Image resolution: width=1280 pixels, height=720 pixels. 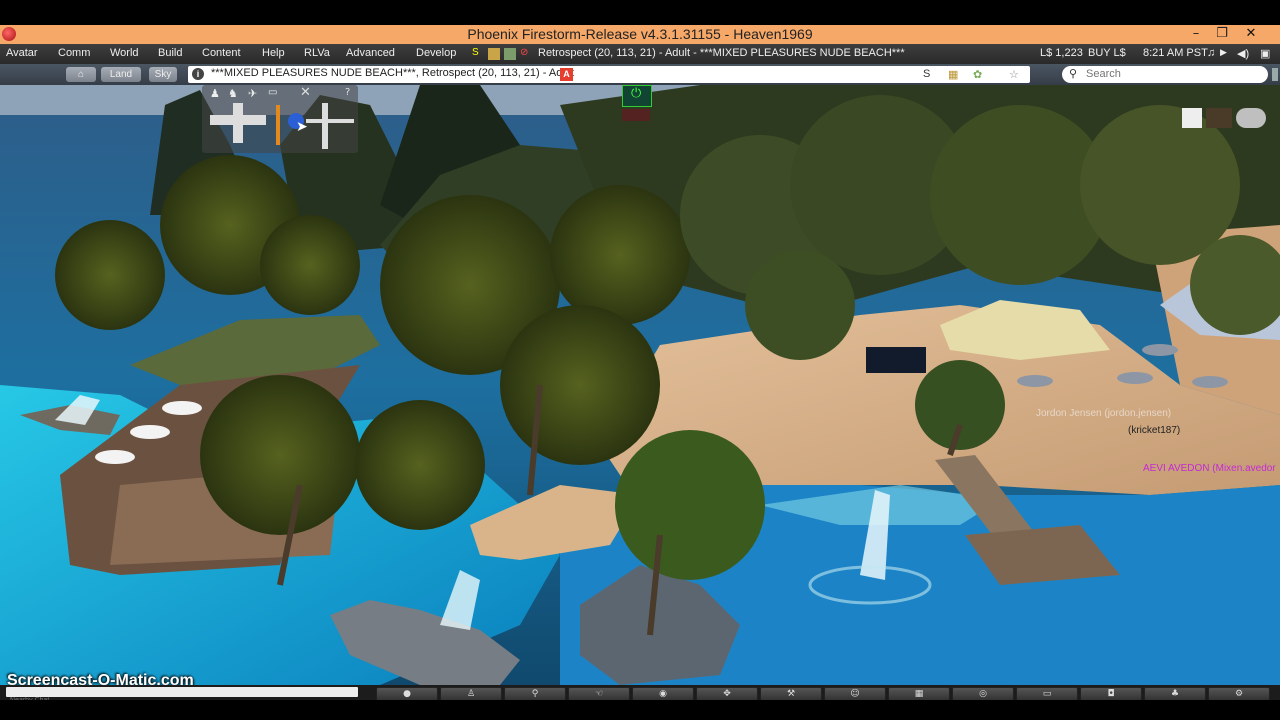 What do you see at coordinates (278, 125) in the screenshot?
I see `camera-zoom-slider` at bounding box center [278, 125].